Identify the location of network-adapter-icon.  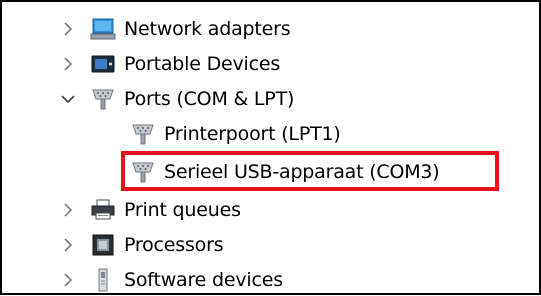
(103, 29).